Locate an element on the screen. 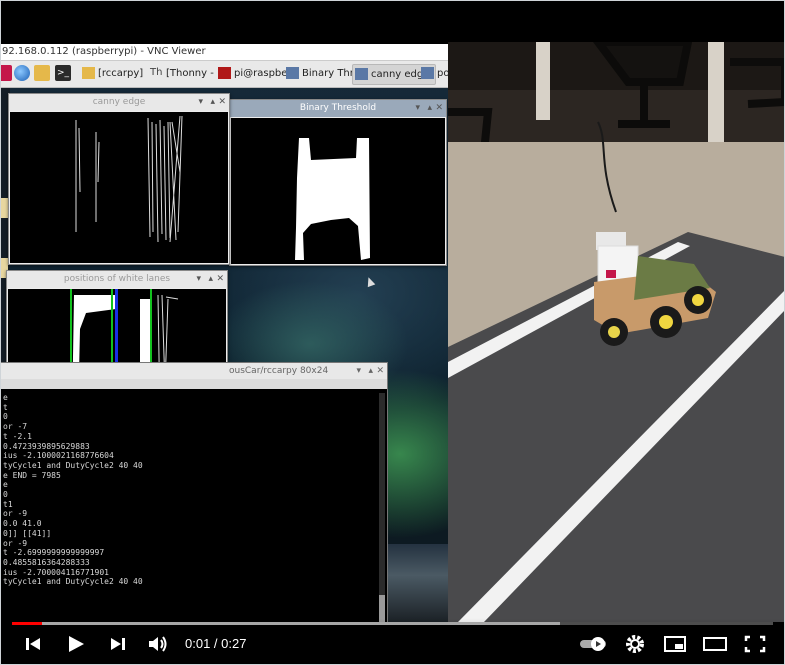 Image resolution: width=785 pixels, height=665 pixels. miniplayer-button is located at coordinates (675, 644).